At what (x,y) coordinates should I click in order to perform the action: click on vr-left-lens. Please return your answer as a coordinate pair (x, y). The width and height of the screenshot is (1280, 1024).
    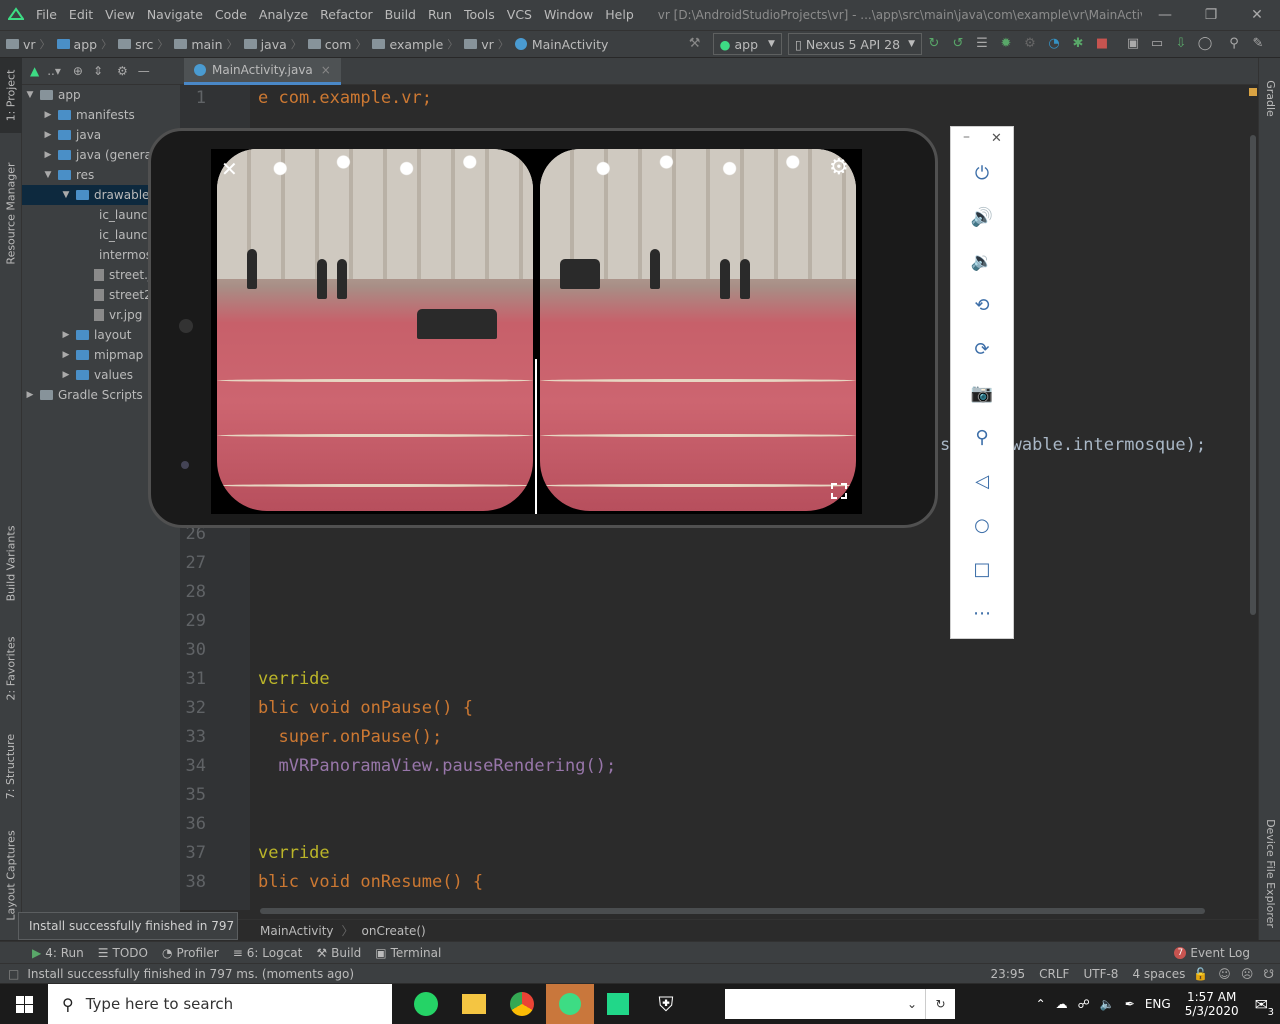
    Looking at the image, I should click on (375, 330).